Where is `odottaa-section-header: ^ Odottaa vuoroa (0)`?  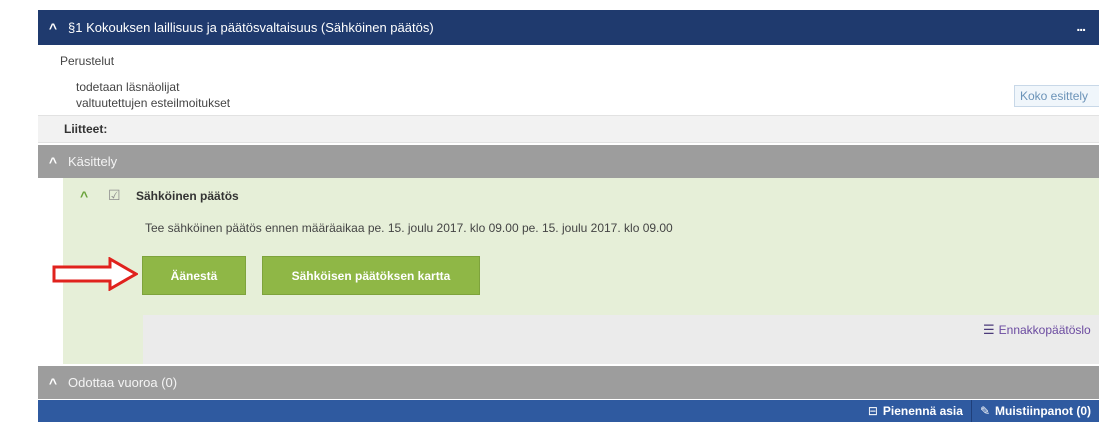
odottaa-section-header: ^ Odottaa vuoroa (0) is located at coordinates (568, 382).